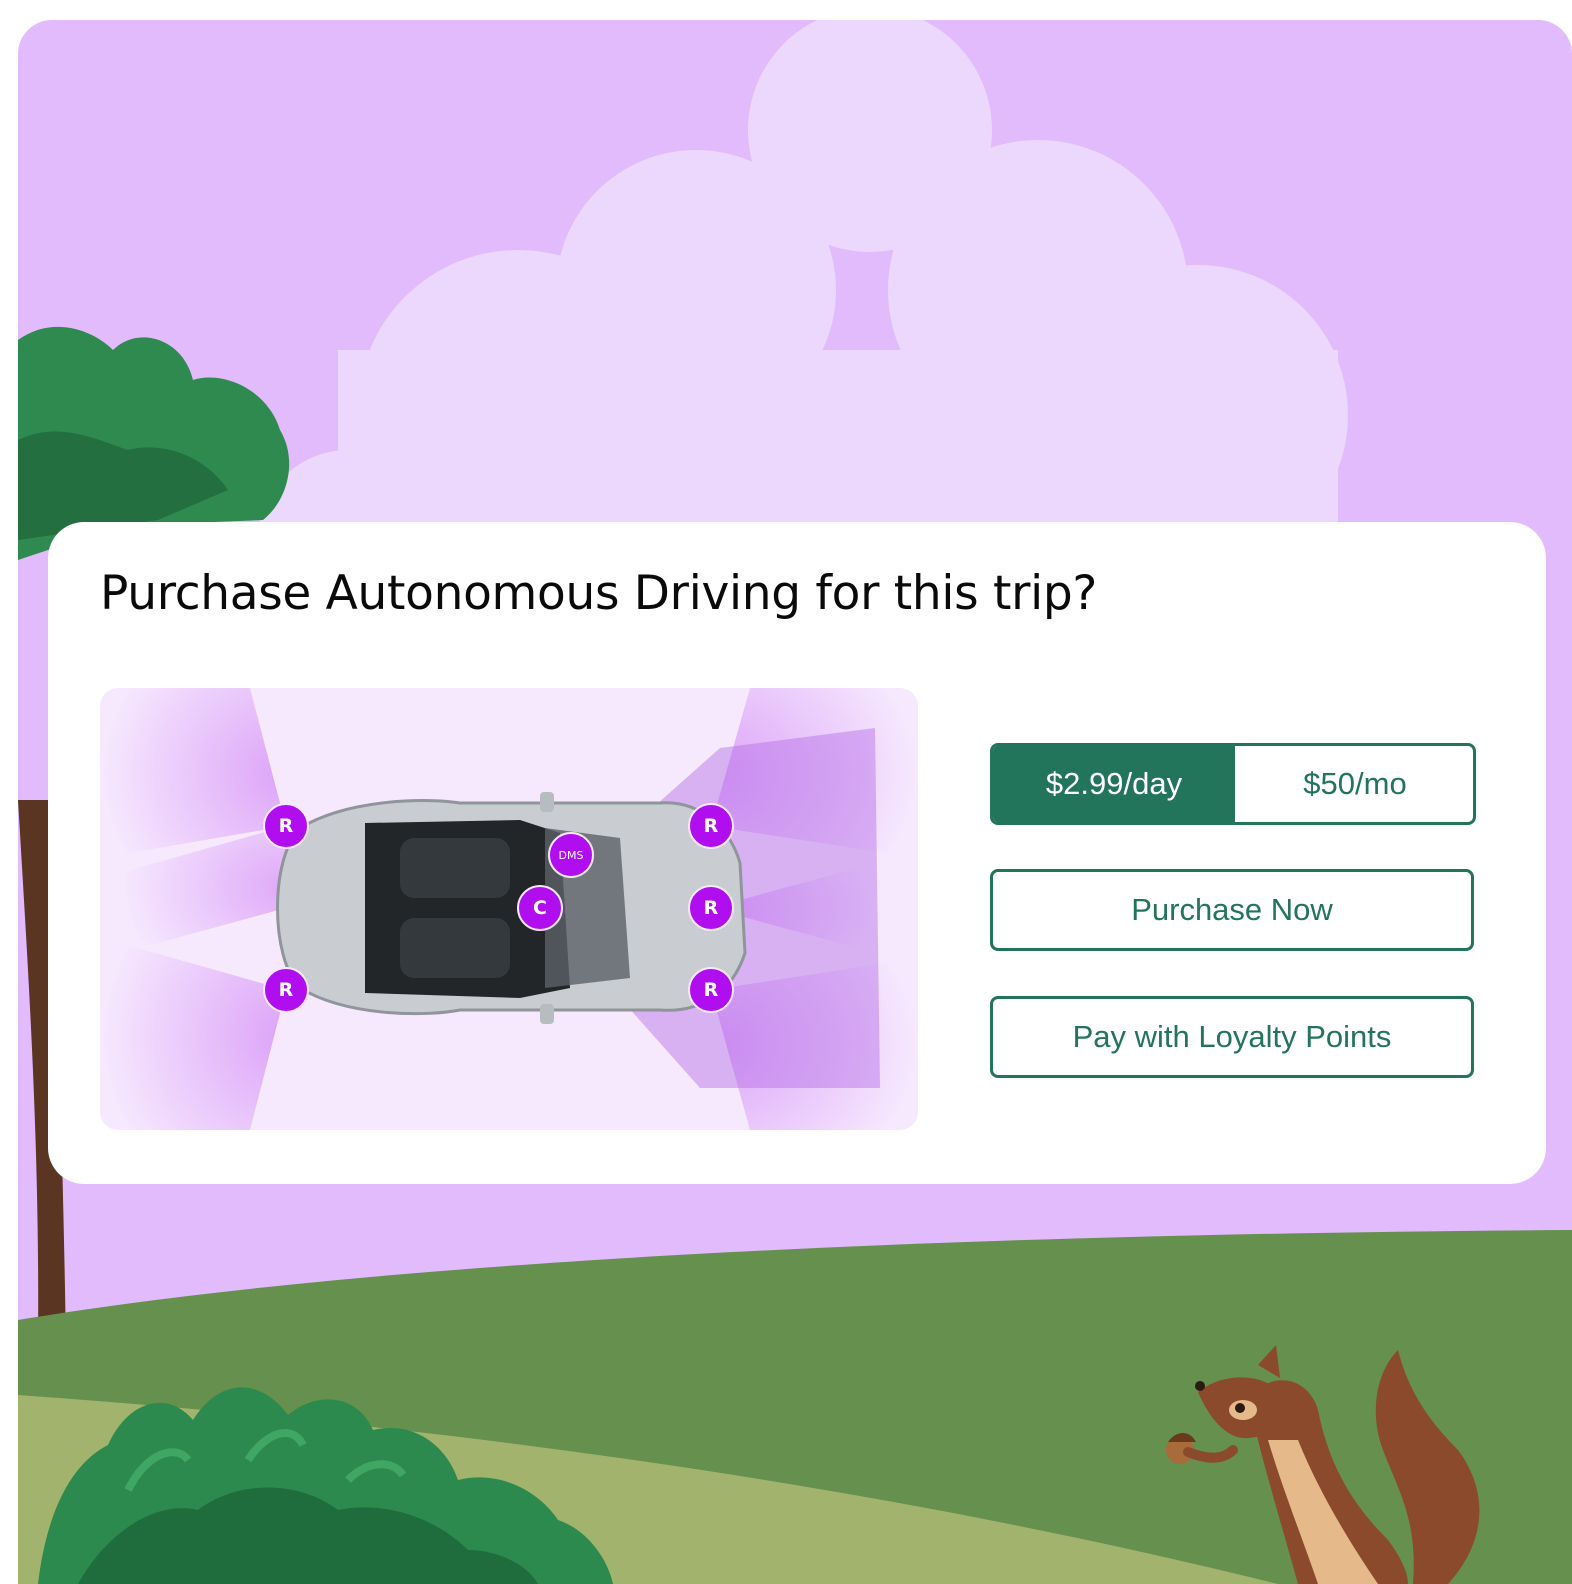 The width and height of the screenshot is (1572, 1584). I want to click on pricing-toggle: $2.99/day $50/mo, so click(1233, 784).